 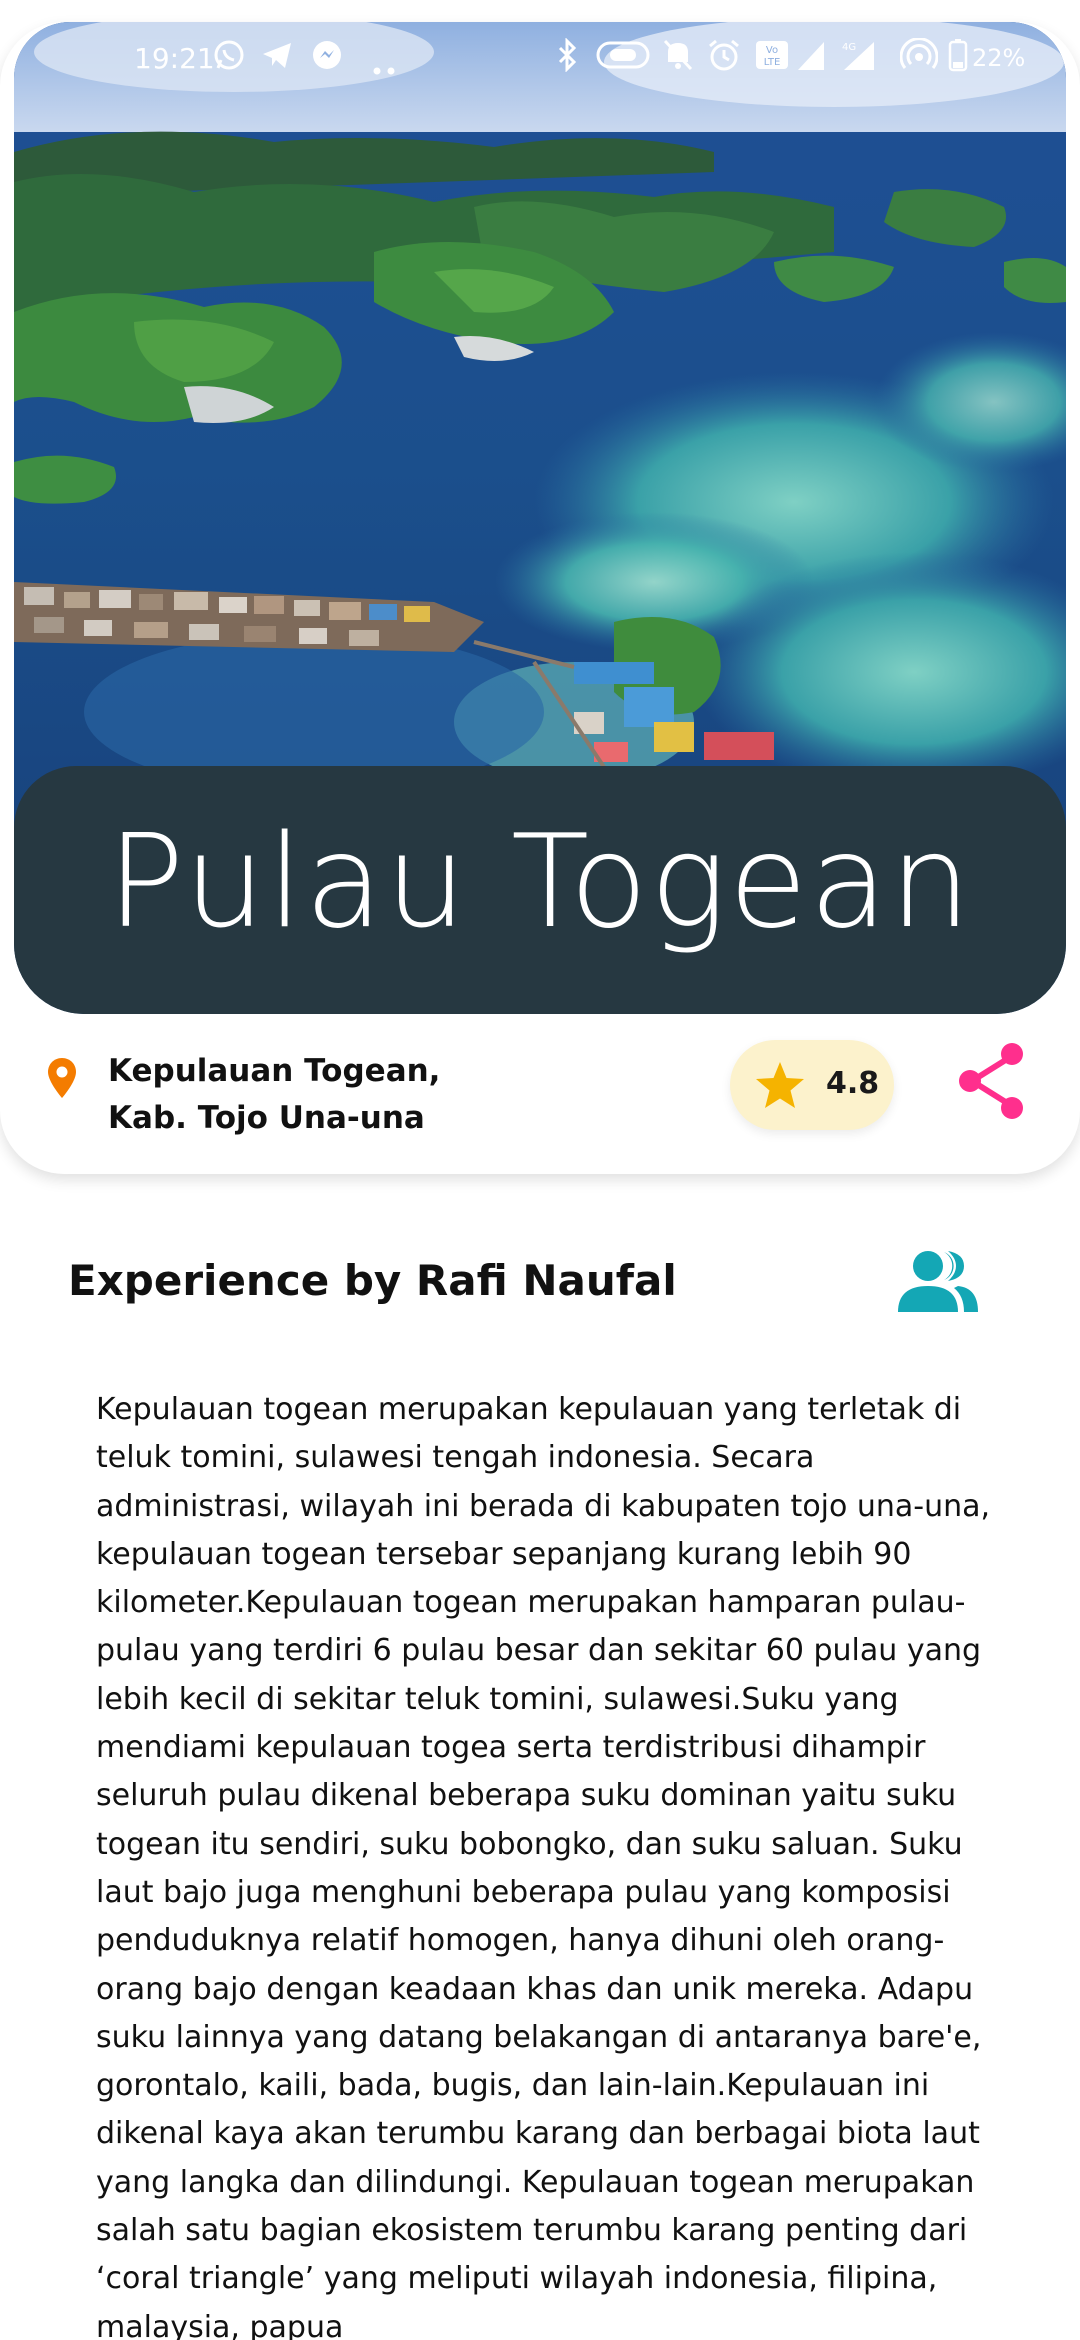 I want to click on share-button, so click(x=992, y=1081).